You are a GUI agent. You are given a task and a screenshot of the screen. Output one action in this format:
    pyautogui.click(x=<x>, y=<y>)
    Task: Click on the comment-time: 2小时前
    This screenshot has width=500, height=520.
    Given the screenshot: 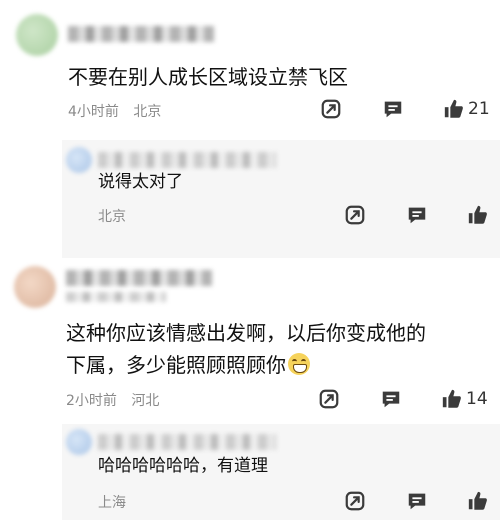 What is the action you would take?
    pyautogui.click(x=91, y=401)
    